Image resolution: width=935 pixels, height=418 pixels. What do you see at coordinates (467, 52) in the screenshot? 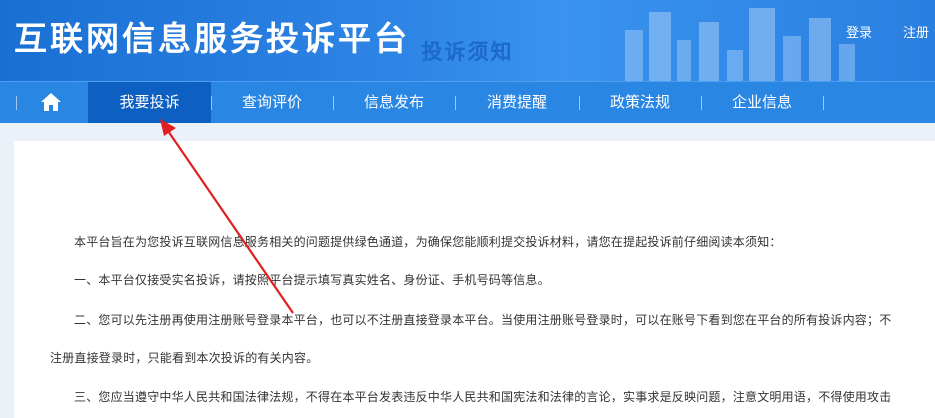
I see `notice-title: 投诉须知` at bounding box center [467, 52].